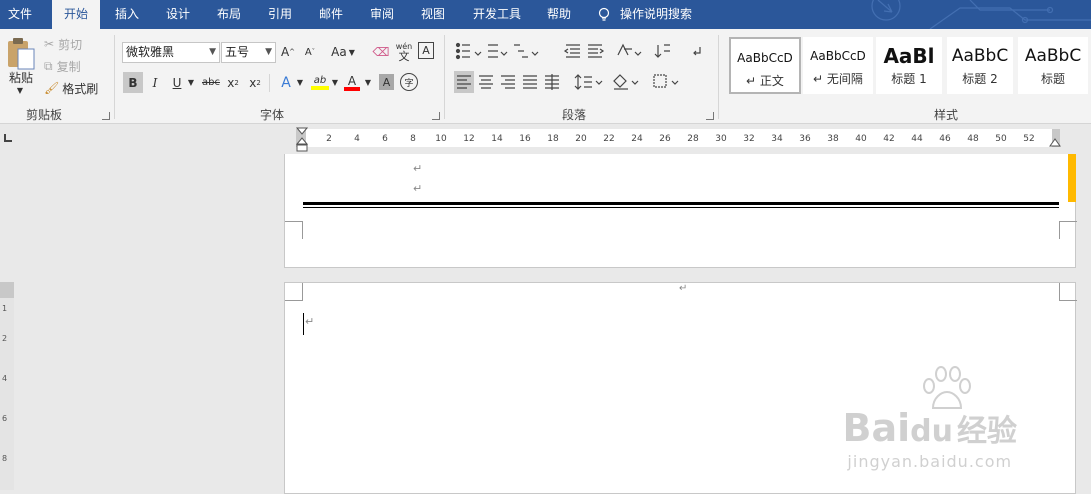  Describe the element at coordinates (106, 116) in the screenshot. I see `clipboard-launcher-icon` at that location.